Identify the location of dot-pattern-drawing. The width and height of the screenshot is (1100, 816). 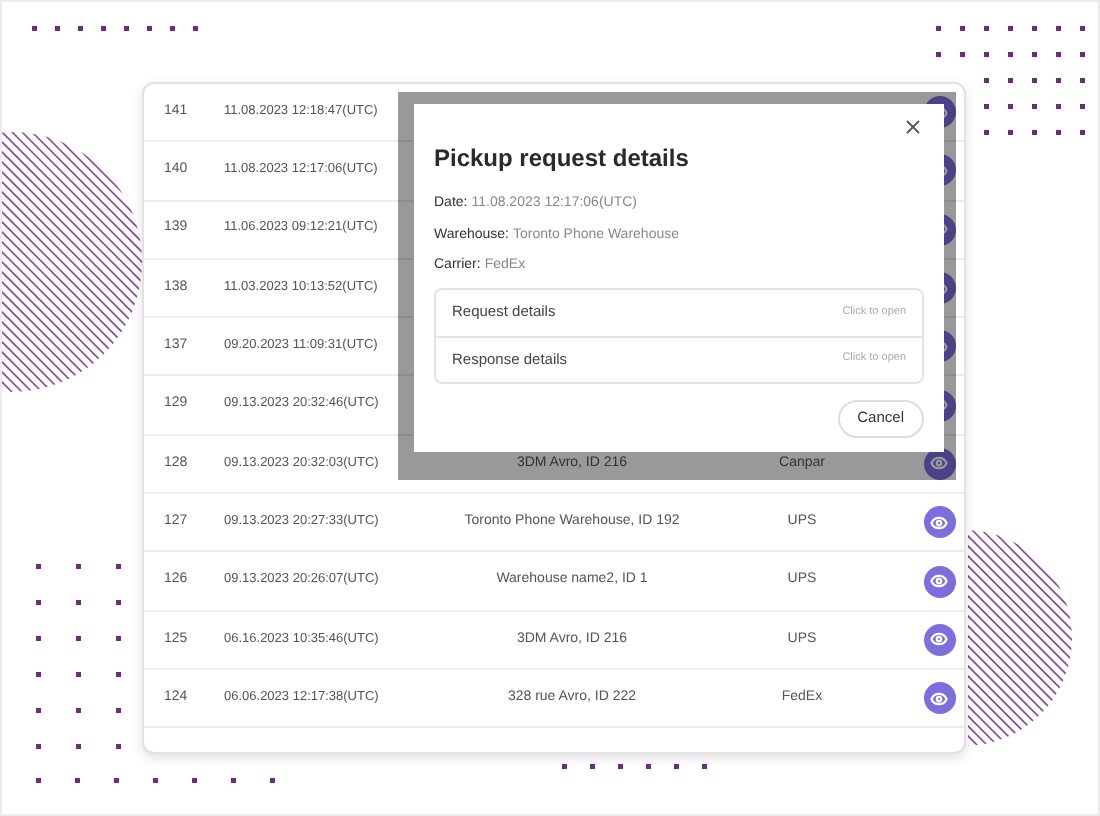
(1034, 106).